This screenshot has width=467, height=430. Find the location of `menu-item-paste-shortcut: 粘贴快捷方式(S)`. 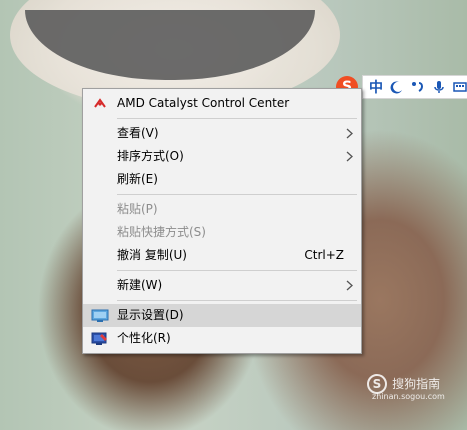

menu-item-paste-shortcut: 粘贴快捷方式(S) is located at coordinates (222, 232).